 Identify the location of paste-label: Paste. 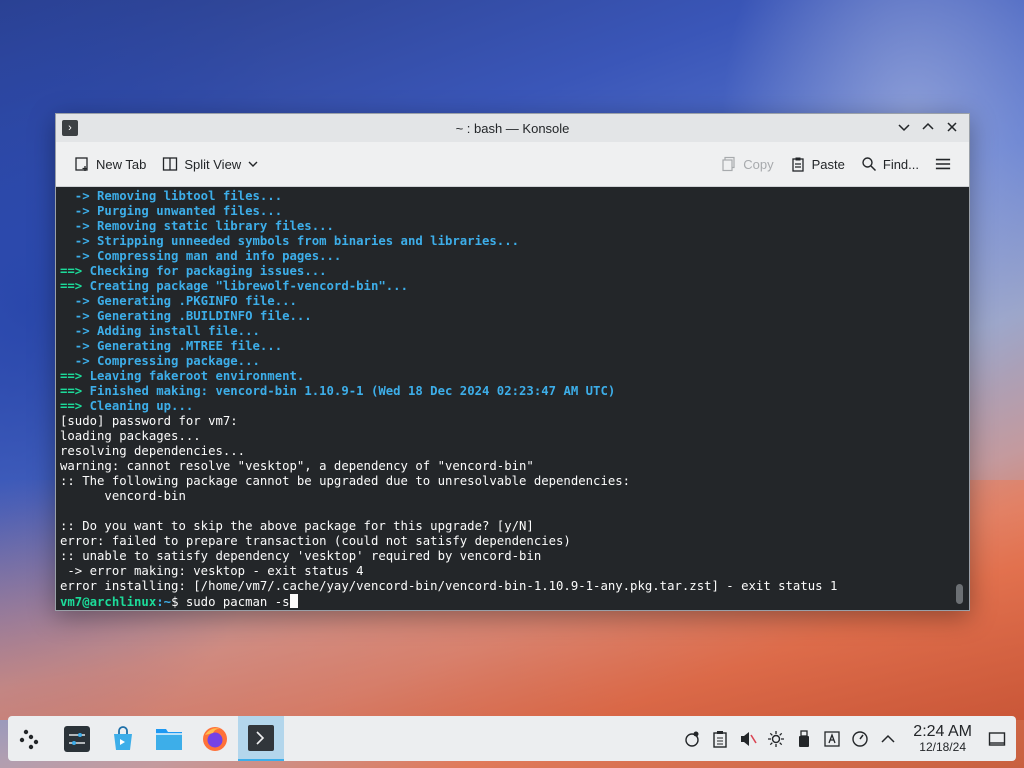
(828, 164).